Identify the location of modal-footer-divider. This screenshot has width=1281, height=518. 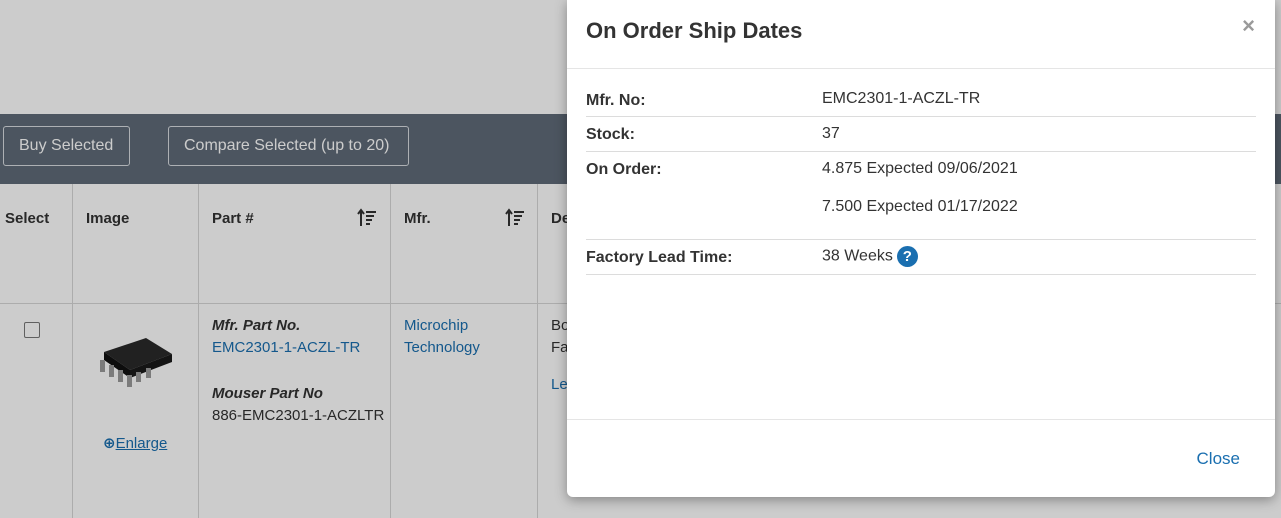
(921, 419).